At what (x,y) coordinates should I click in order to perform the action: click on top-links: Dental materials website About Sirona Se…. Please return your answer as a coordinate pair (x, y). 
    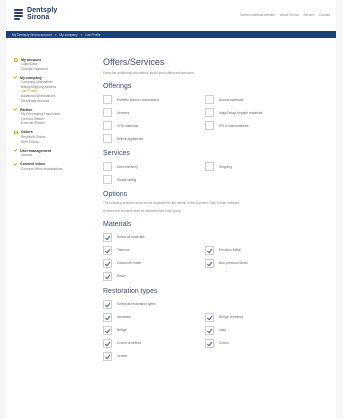
    Looking at the image, I should click on (285, 15).